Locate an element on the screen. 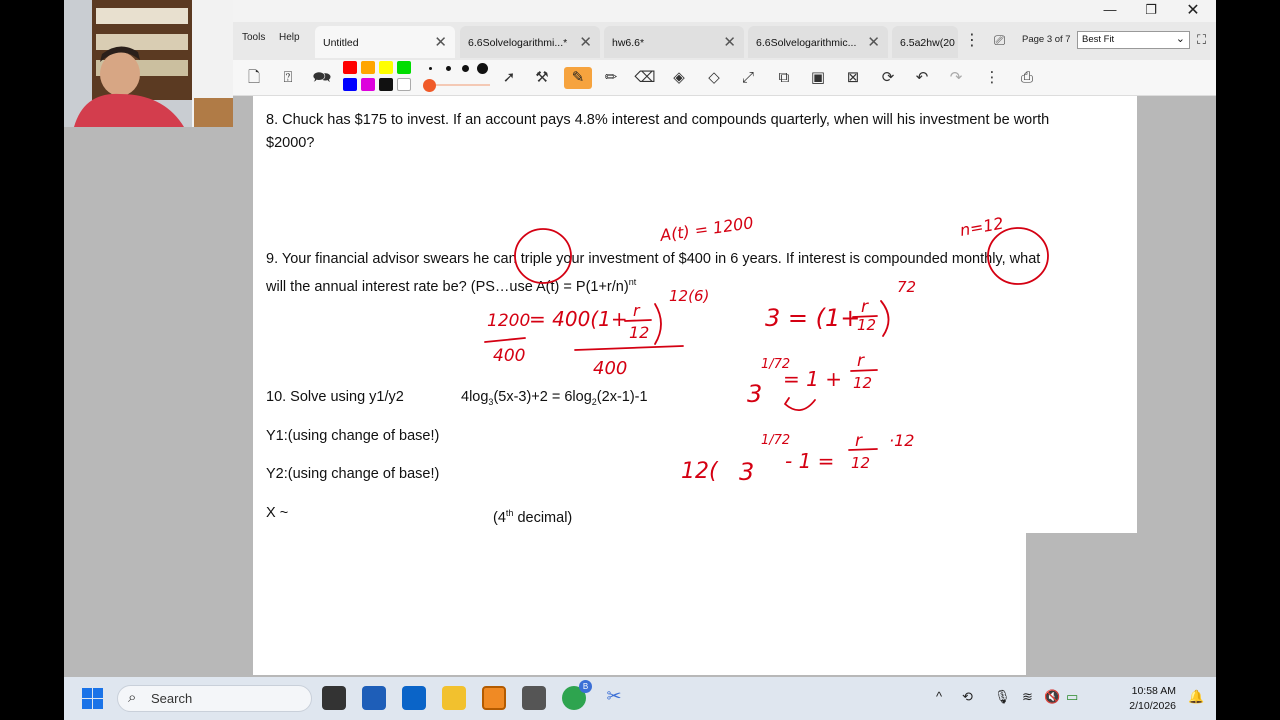 This screenshot has height=720, width=1280. ink-eq3-den: 12 is located at coordinates (862, 383).